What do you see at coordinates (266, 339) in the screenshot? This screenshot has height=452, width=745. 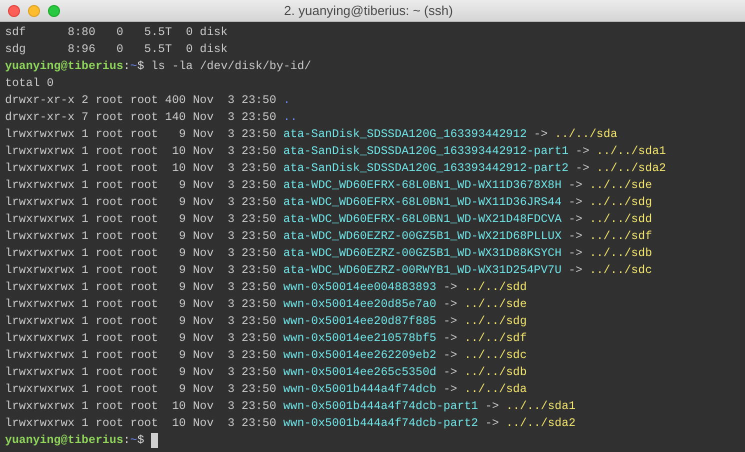 I see `terminal-line: lrwxrwxrwx 1 root root 9 Nov 3 23:50 wwn-0x50014ee210578bf5 -> ../../sdf` at bounding box center [266, 339].